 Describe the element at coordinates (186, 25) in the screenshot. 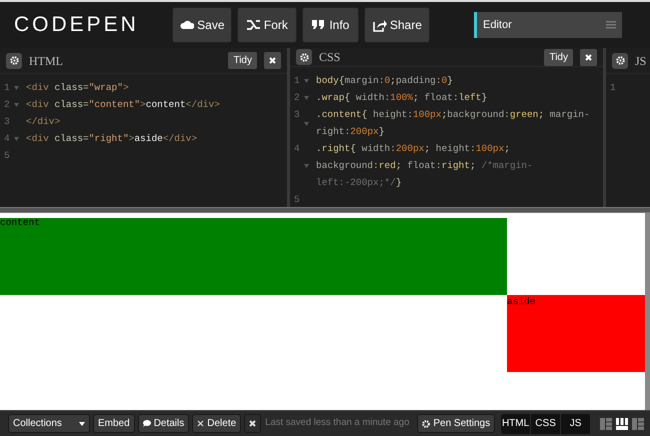

I see `cloud-icon` at that location.